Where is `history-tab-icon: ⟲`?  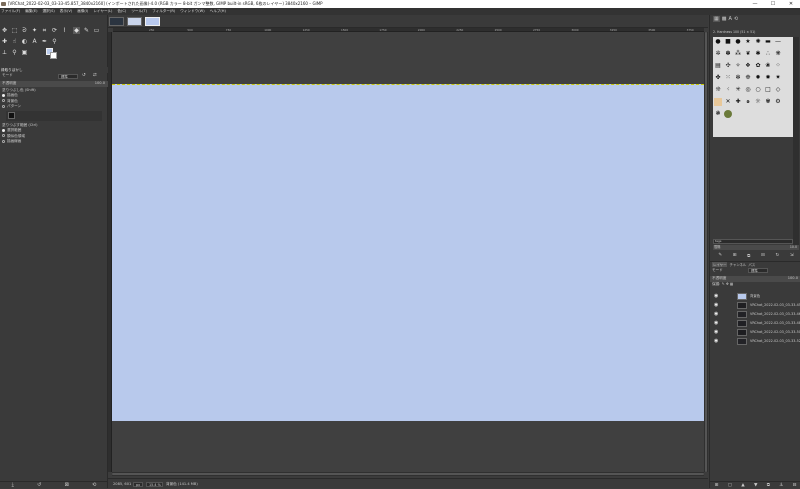 history-tab-icon: ⟲ is located at coordinates (736, 19).